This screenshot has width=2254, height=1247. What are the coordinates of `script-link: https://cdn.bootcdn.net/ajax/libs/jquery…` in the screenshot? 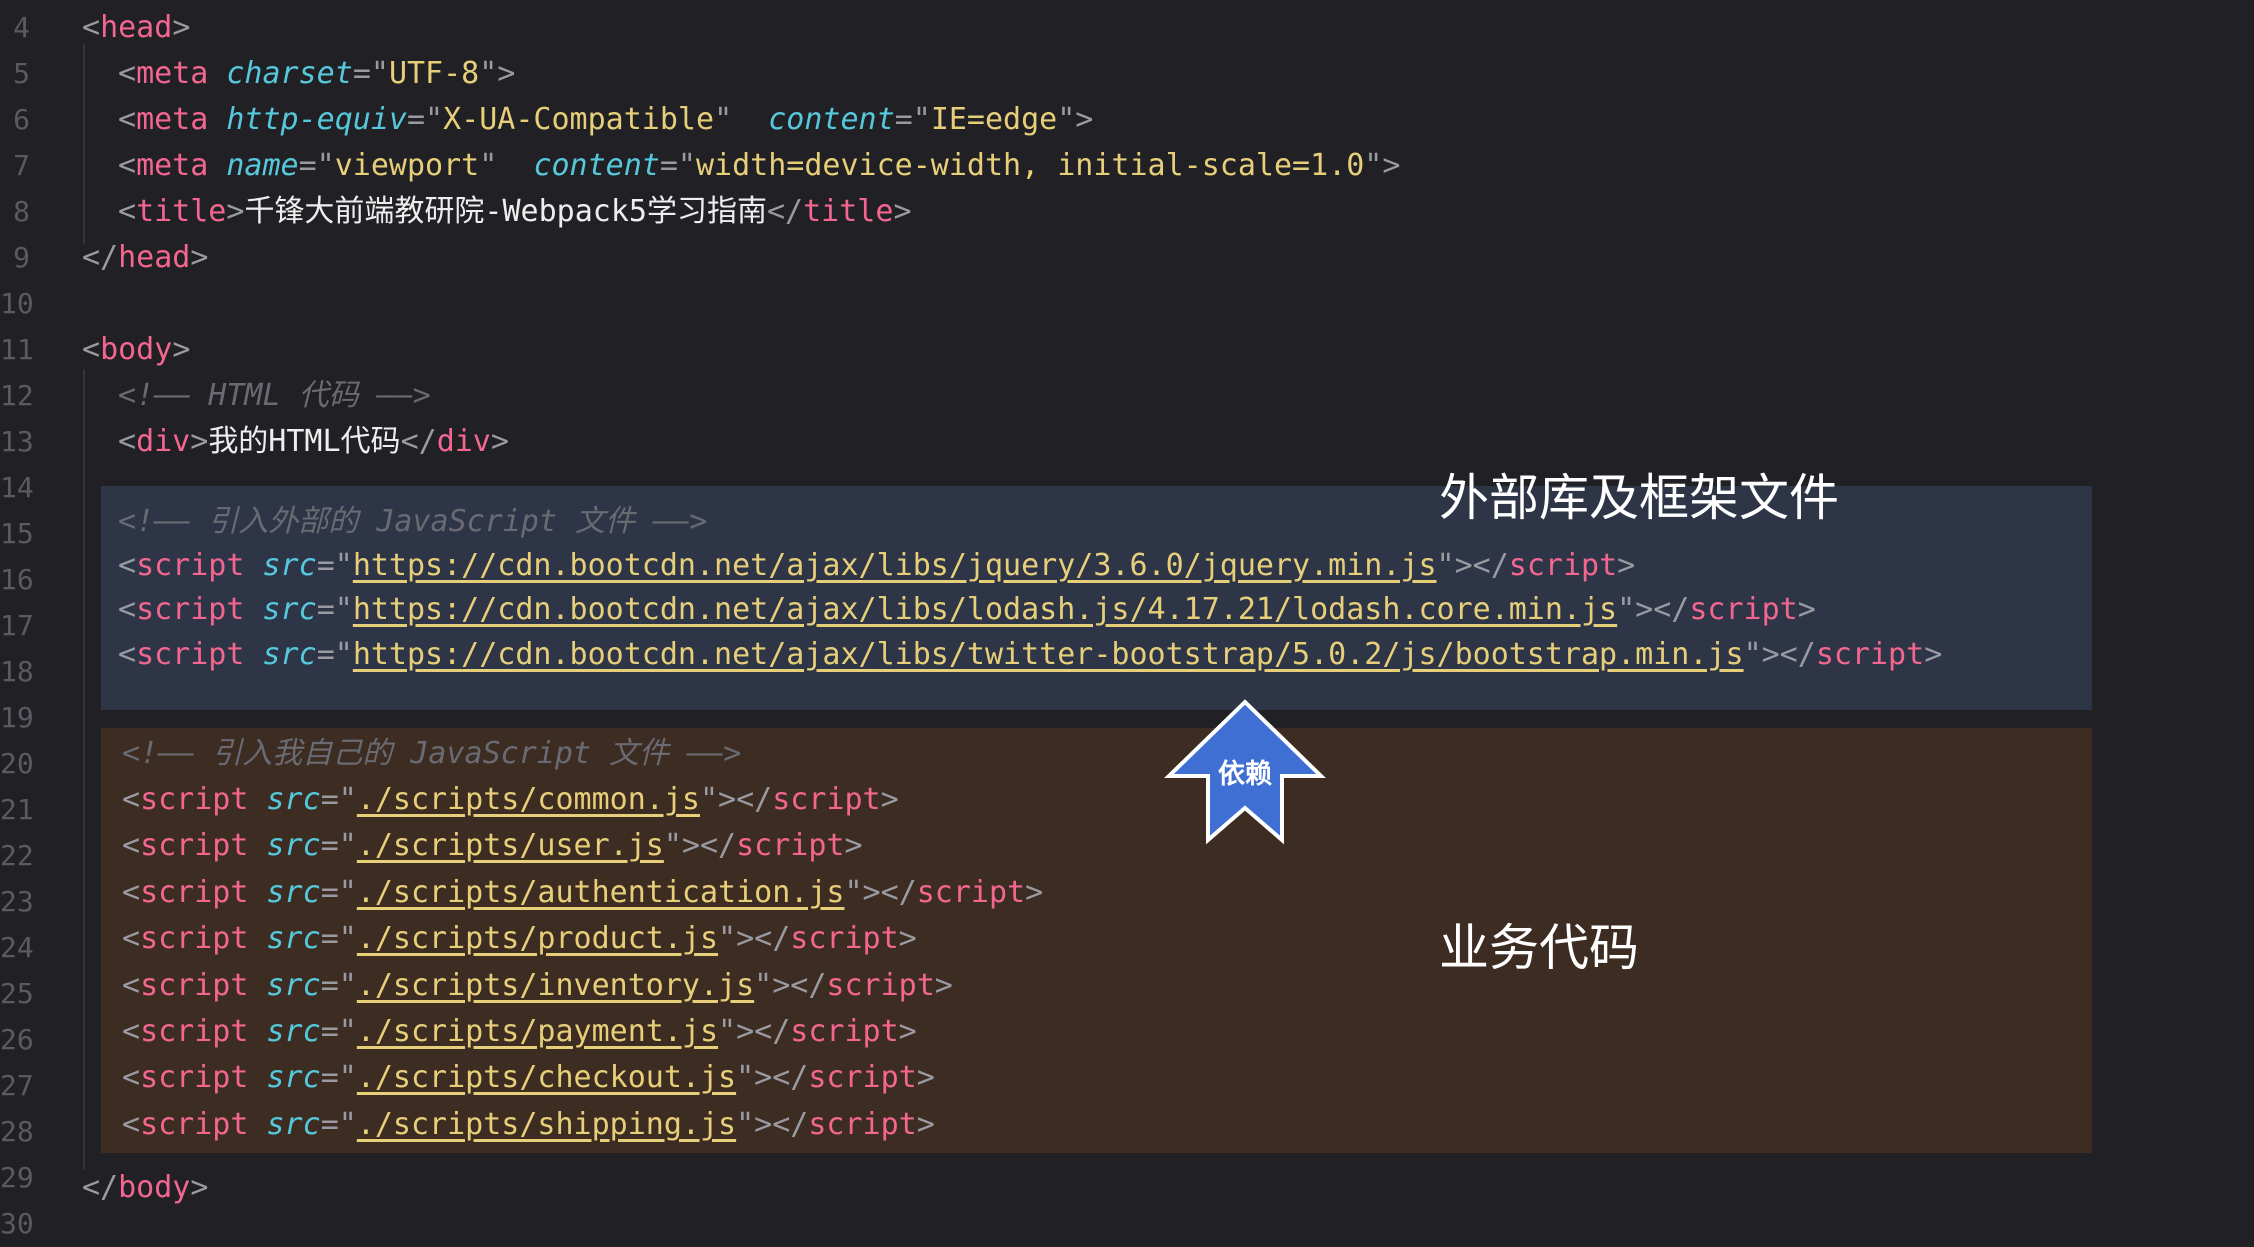 It's located at (895, 565).